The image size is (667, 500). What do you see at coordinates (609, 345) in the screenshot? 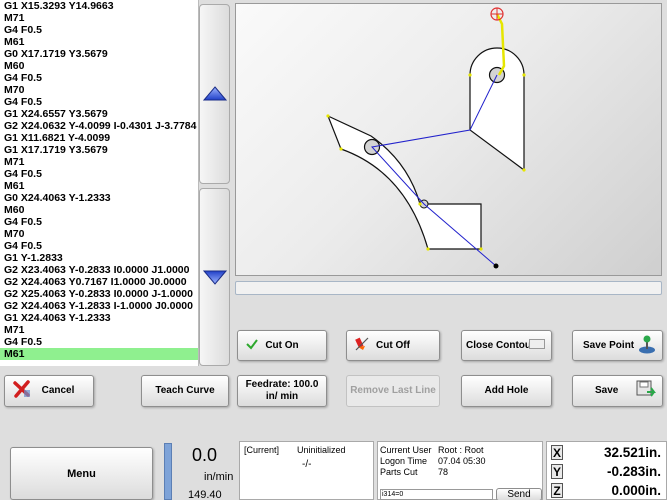
I see `save-point-label: Save Point` at bounding box center [609, 345].